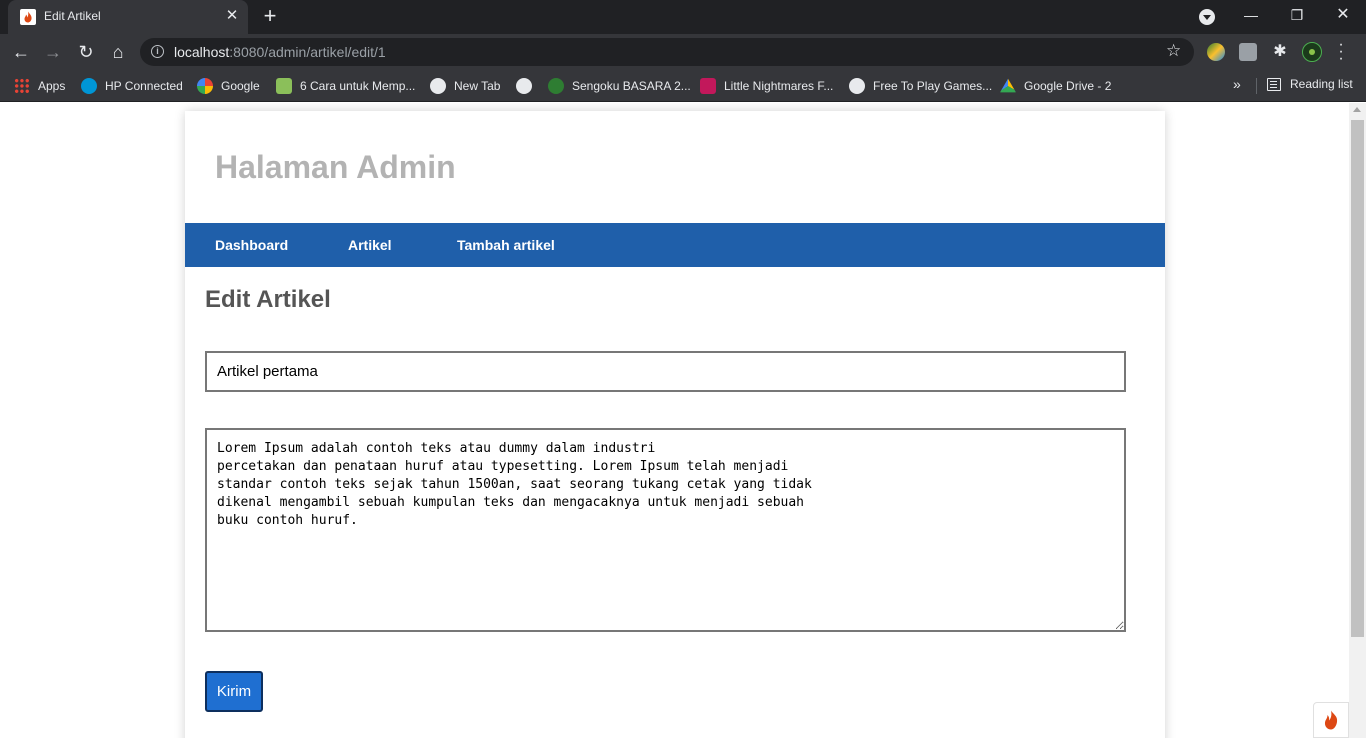 The height and width of the screenshot is (738, 1366). I want to click on game-icon, so click(556, 86).